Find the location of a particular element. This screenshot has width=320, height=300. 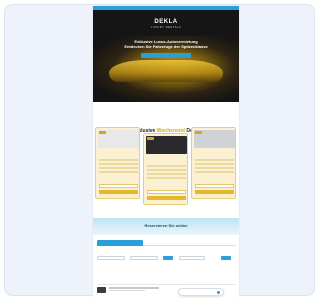

filter-button is located at coordinates (168, 258).